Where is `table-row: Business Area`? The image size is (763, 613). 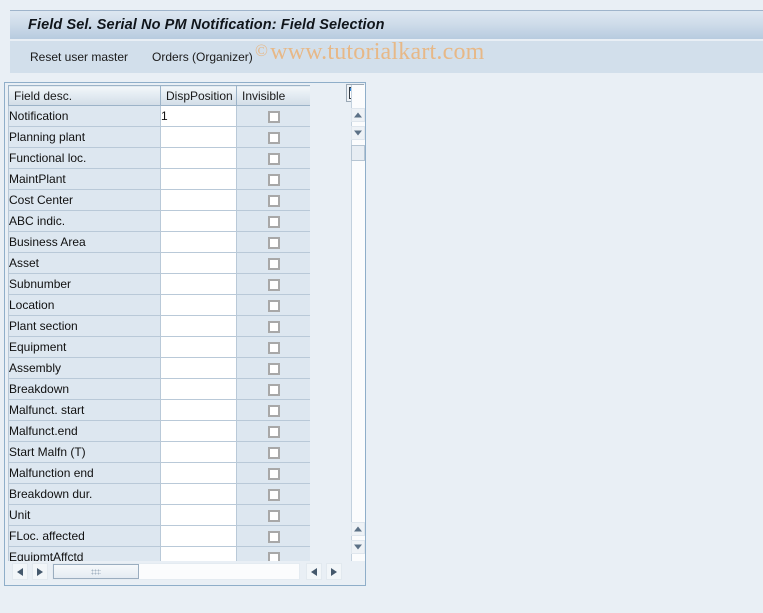
table-row: Business Area is located at coordinates (159, 242).